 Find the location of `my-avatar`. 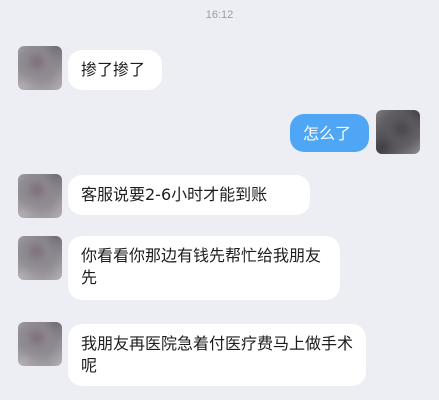

my-avatar is located at coordinates (398, 132).